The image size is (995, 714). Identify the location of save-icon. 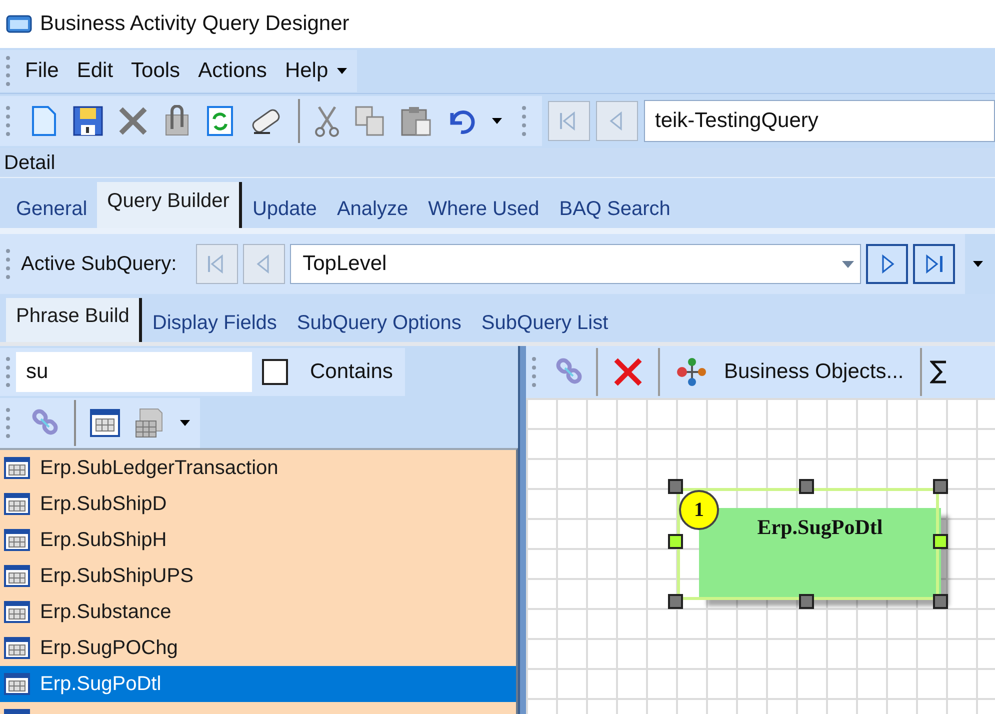
(88, 121).